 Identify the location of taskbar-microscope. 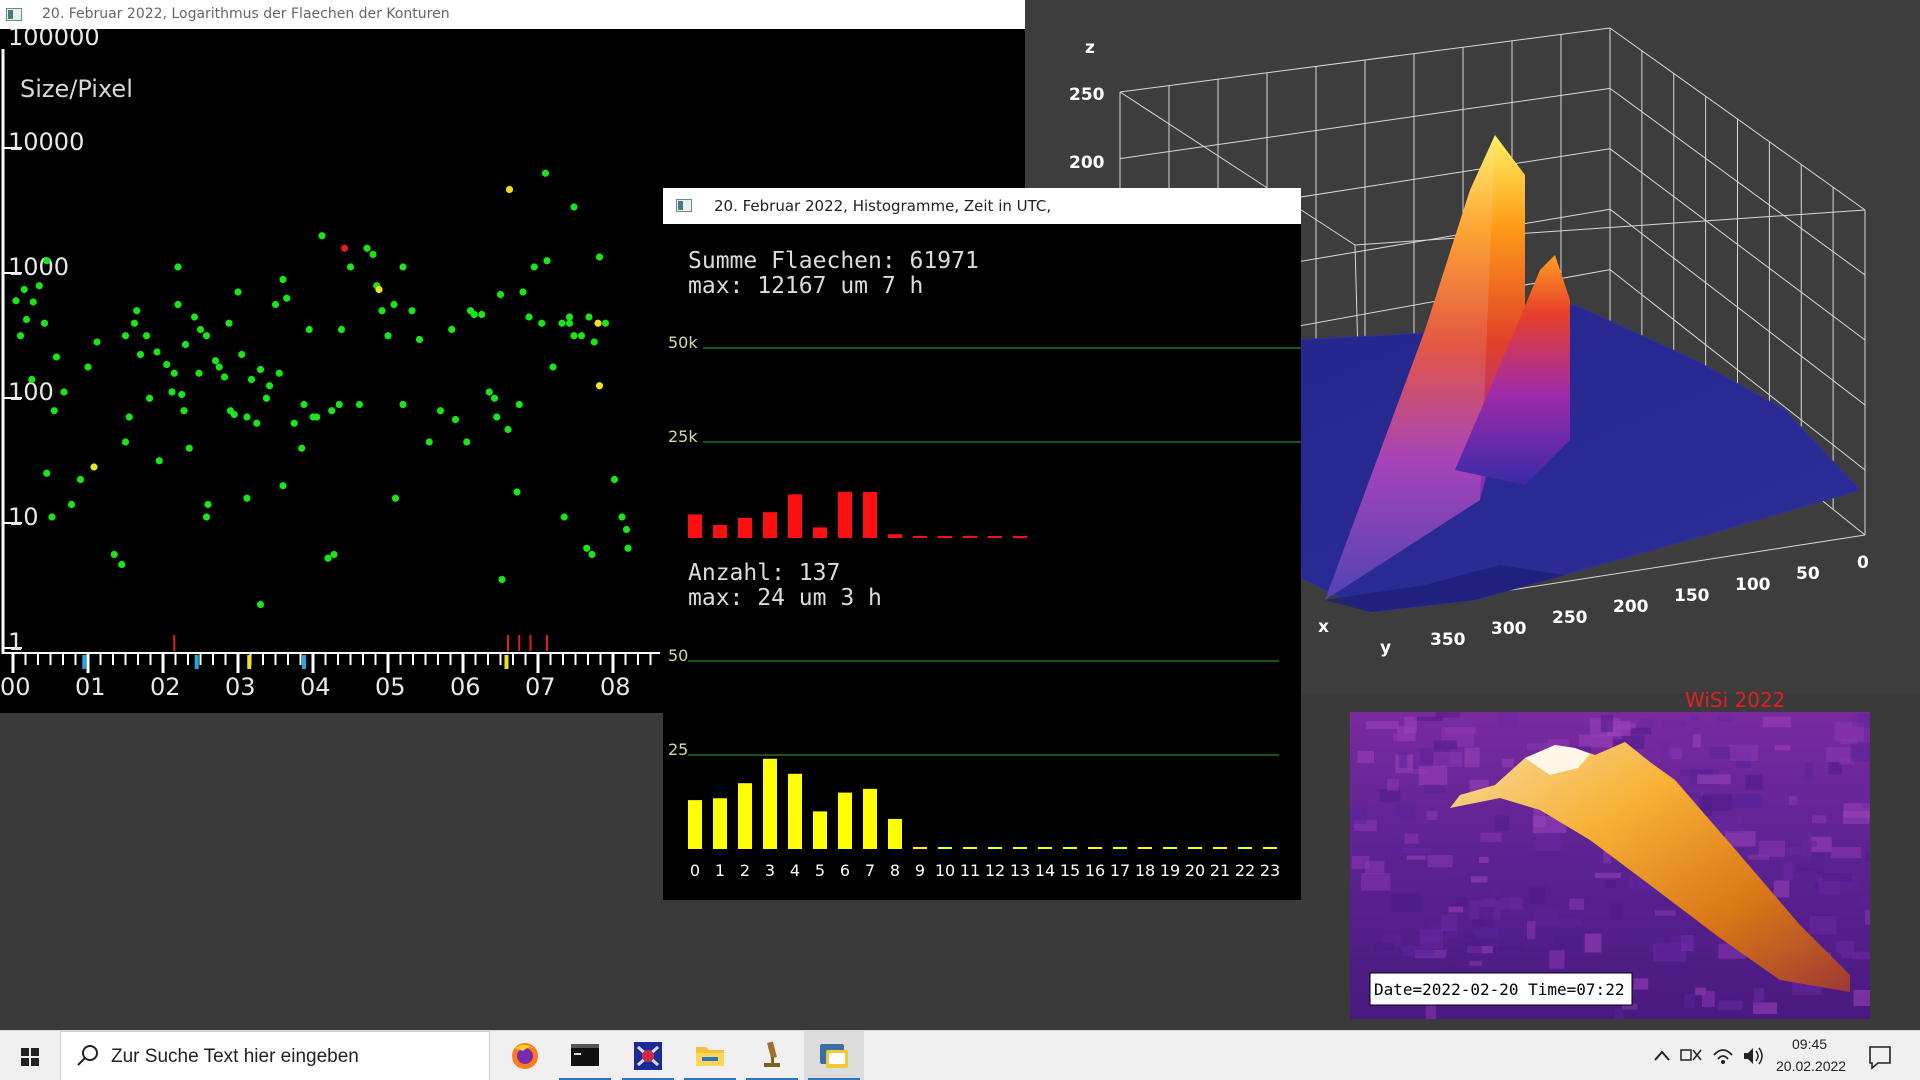
(772, 1055).